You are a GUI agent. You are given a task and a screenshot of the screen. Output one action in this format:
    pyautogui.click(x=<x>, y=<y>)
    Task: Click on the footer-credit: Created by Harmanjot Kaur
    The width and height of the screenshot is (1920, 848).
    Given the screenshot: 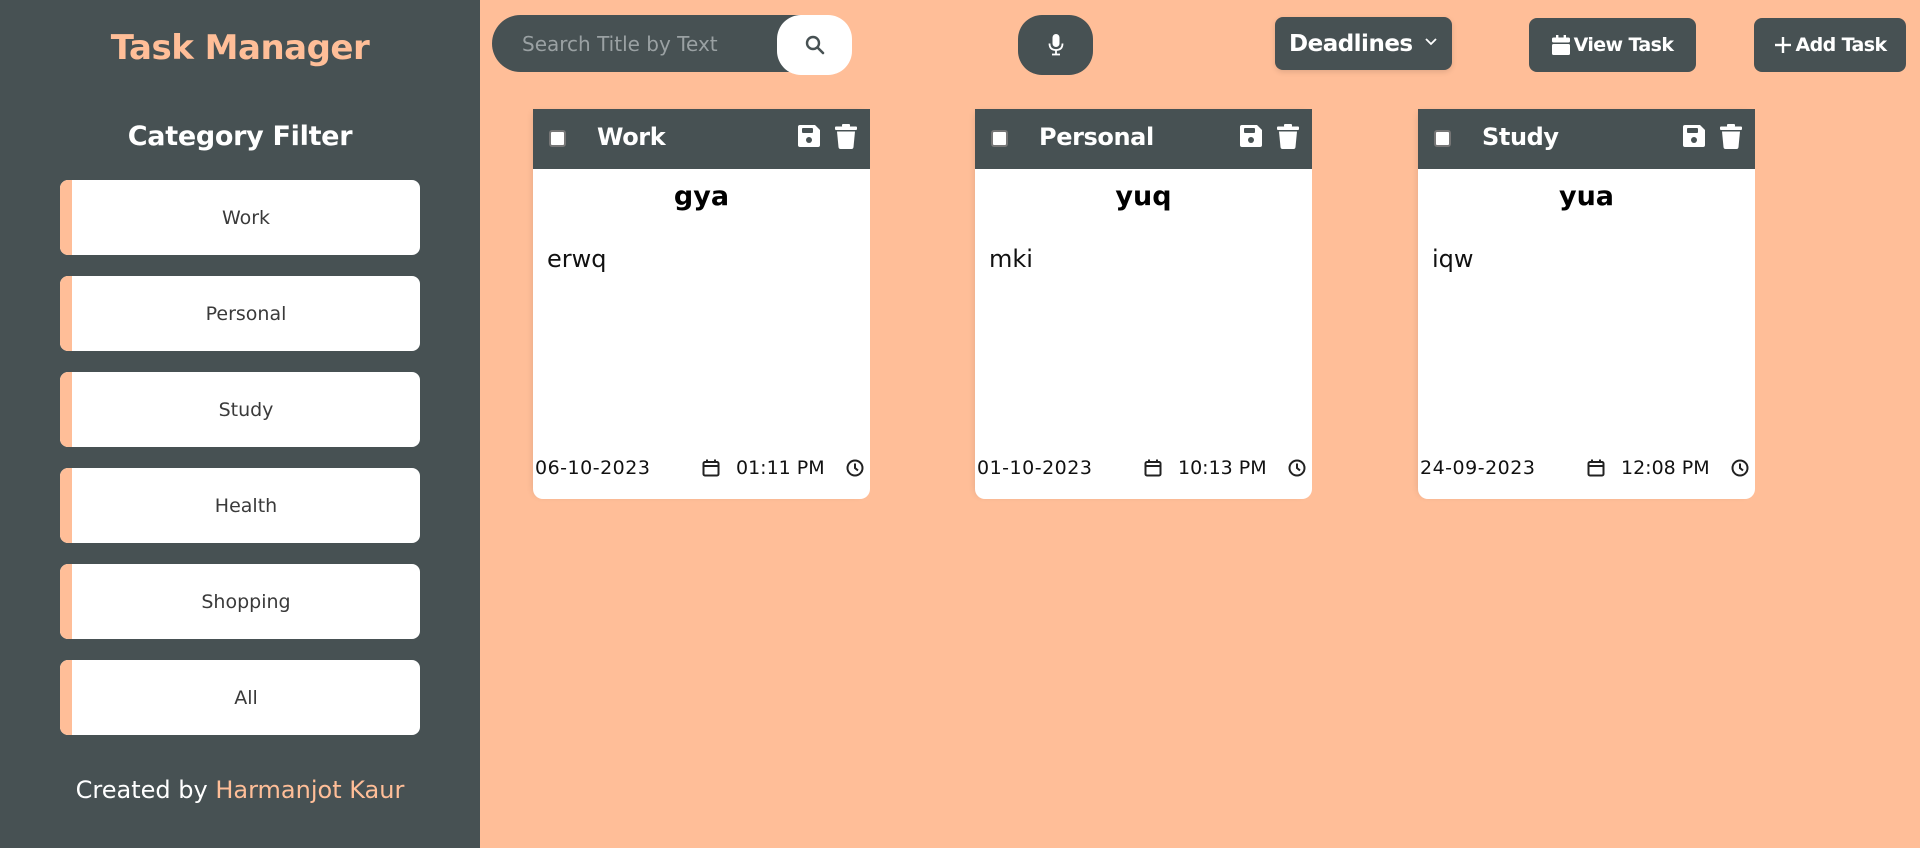 What is the action you would take?
    pyautogui.click(x=240, y=790)
    